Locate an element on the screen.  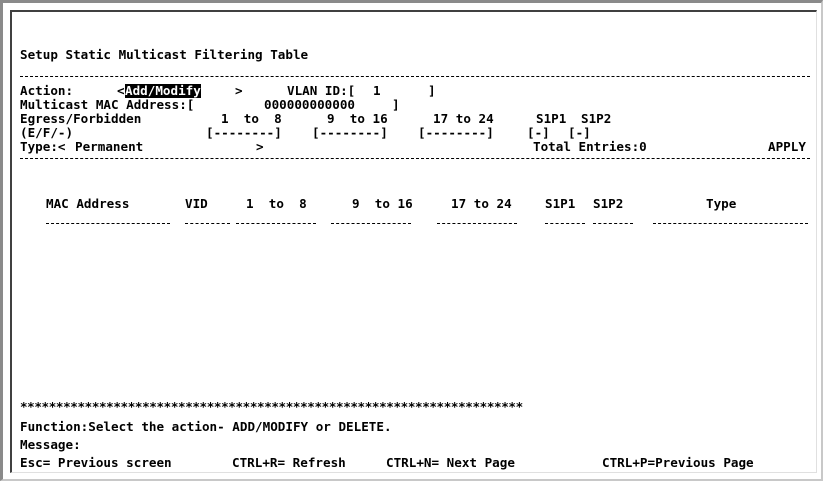
action-selector: Add/Modify is located at coordinates (163, 91).